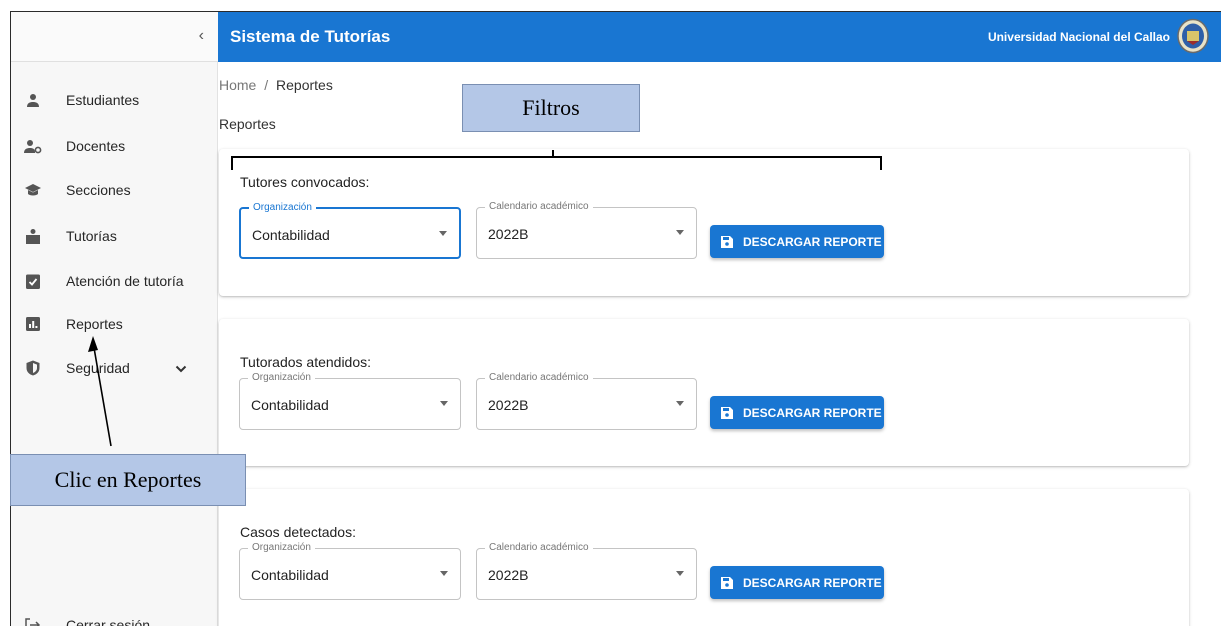  I want to click on sidebar-item-label: Estudiantes, so click(103, 100).